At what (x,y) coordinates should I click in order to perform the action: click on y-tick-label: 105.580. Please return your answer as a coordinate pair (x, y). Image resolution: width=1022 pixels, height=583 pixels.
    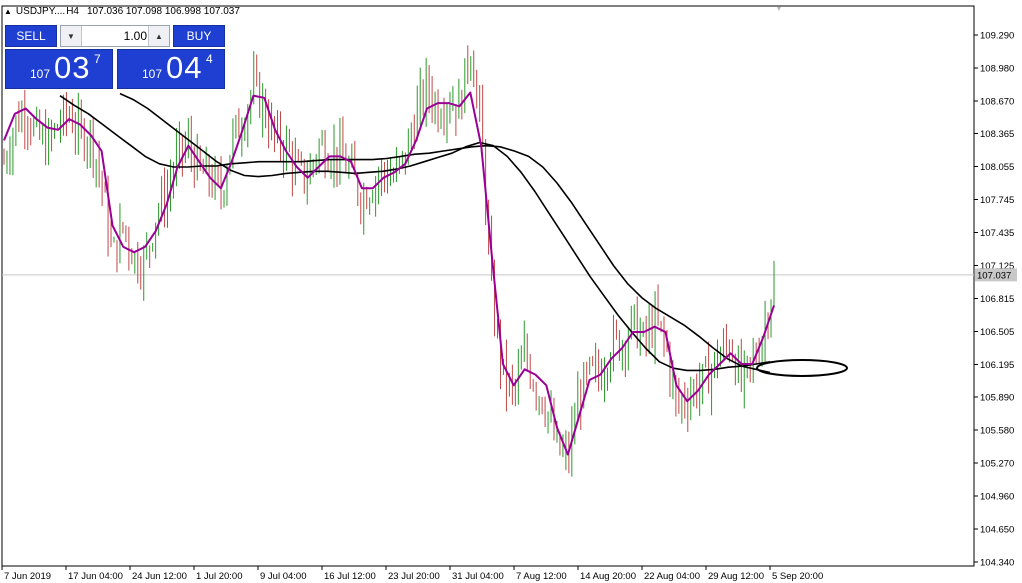
    Looking at the image, I should click on (997, 430).